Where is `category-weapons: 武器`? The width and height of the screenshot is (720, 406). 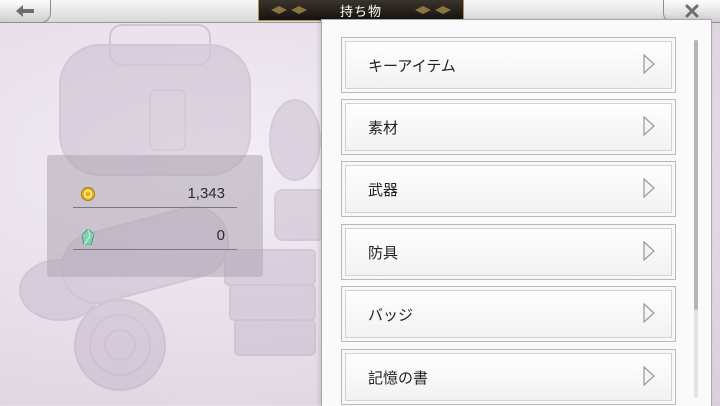
category-weapons: 武器 is located at coordinates (508, 189).